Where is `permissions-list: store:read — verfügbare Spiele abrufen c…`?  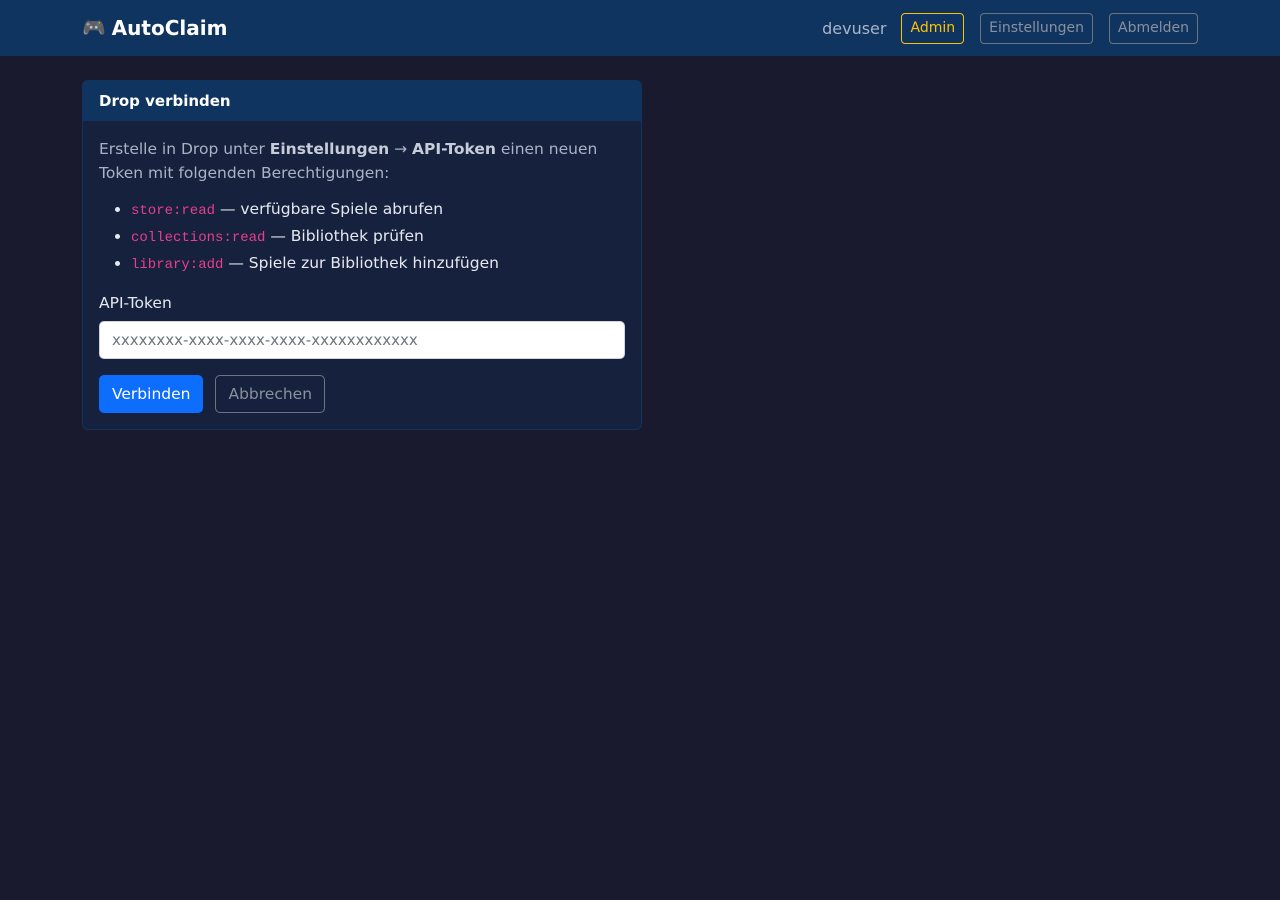 permissions-list: store:read — verfügbare Spiele abrufen c… is located at coordinates (362, 237).